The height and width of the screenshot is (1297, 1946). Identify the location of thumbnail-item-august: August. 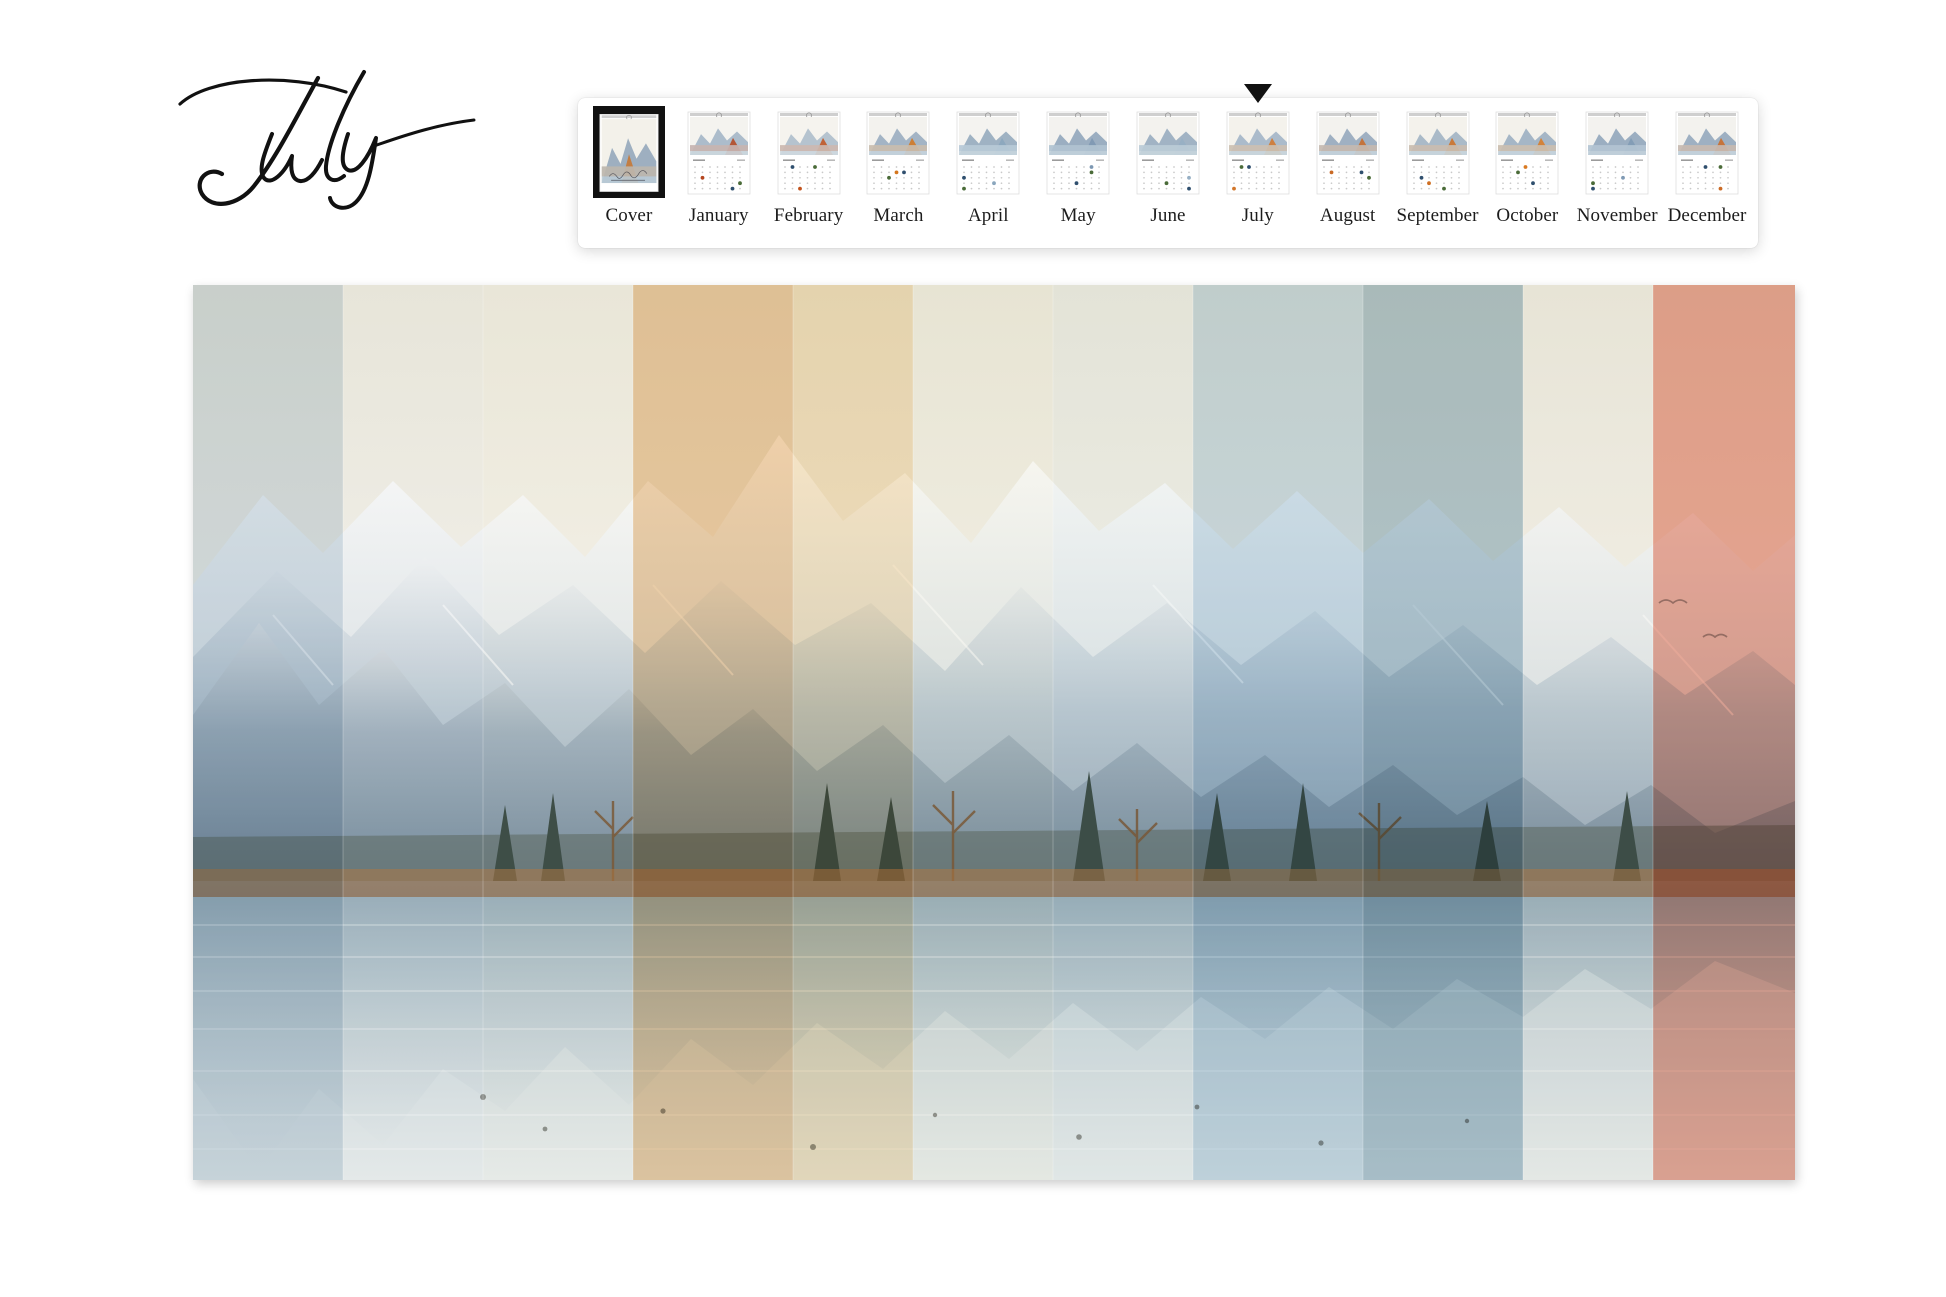
(1348, 165).